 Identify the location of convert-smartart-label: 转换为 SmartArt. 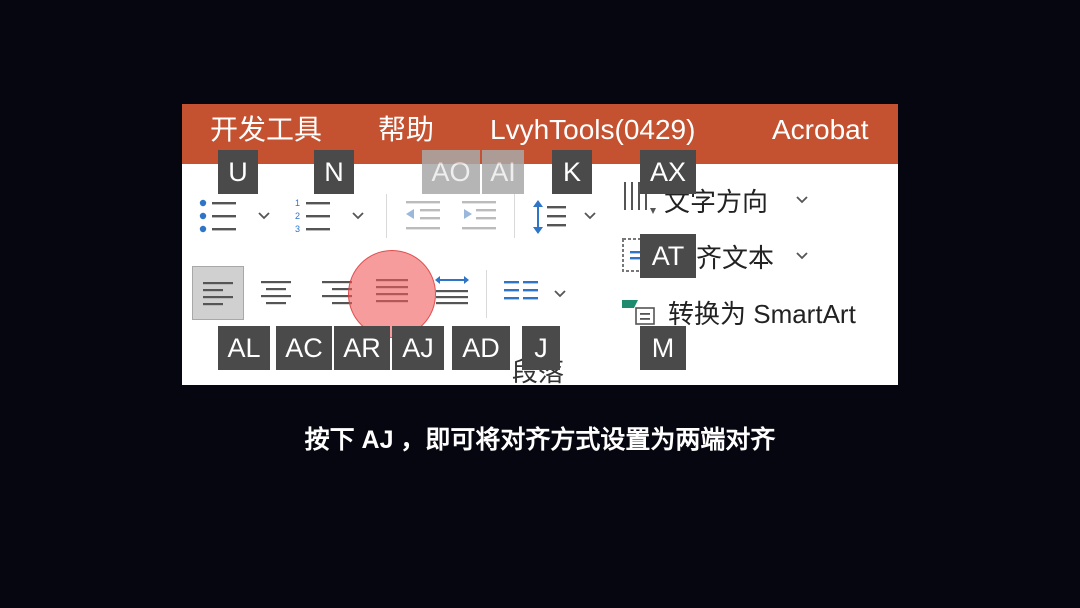
(762, 314).